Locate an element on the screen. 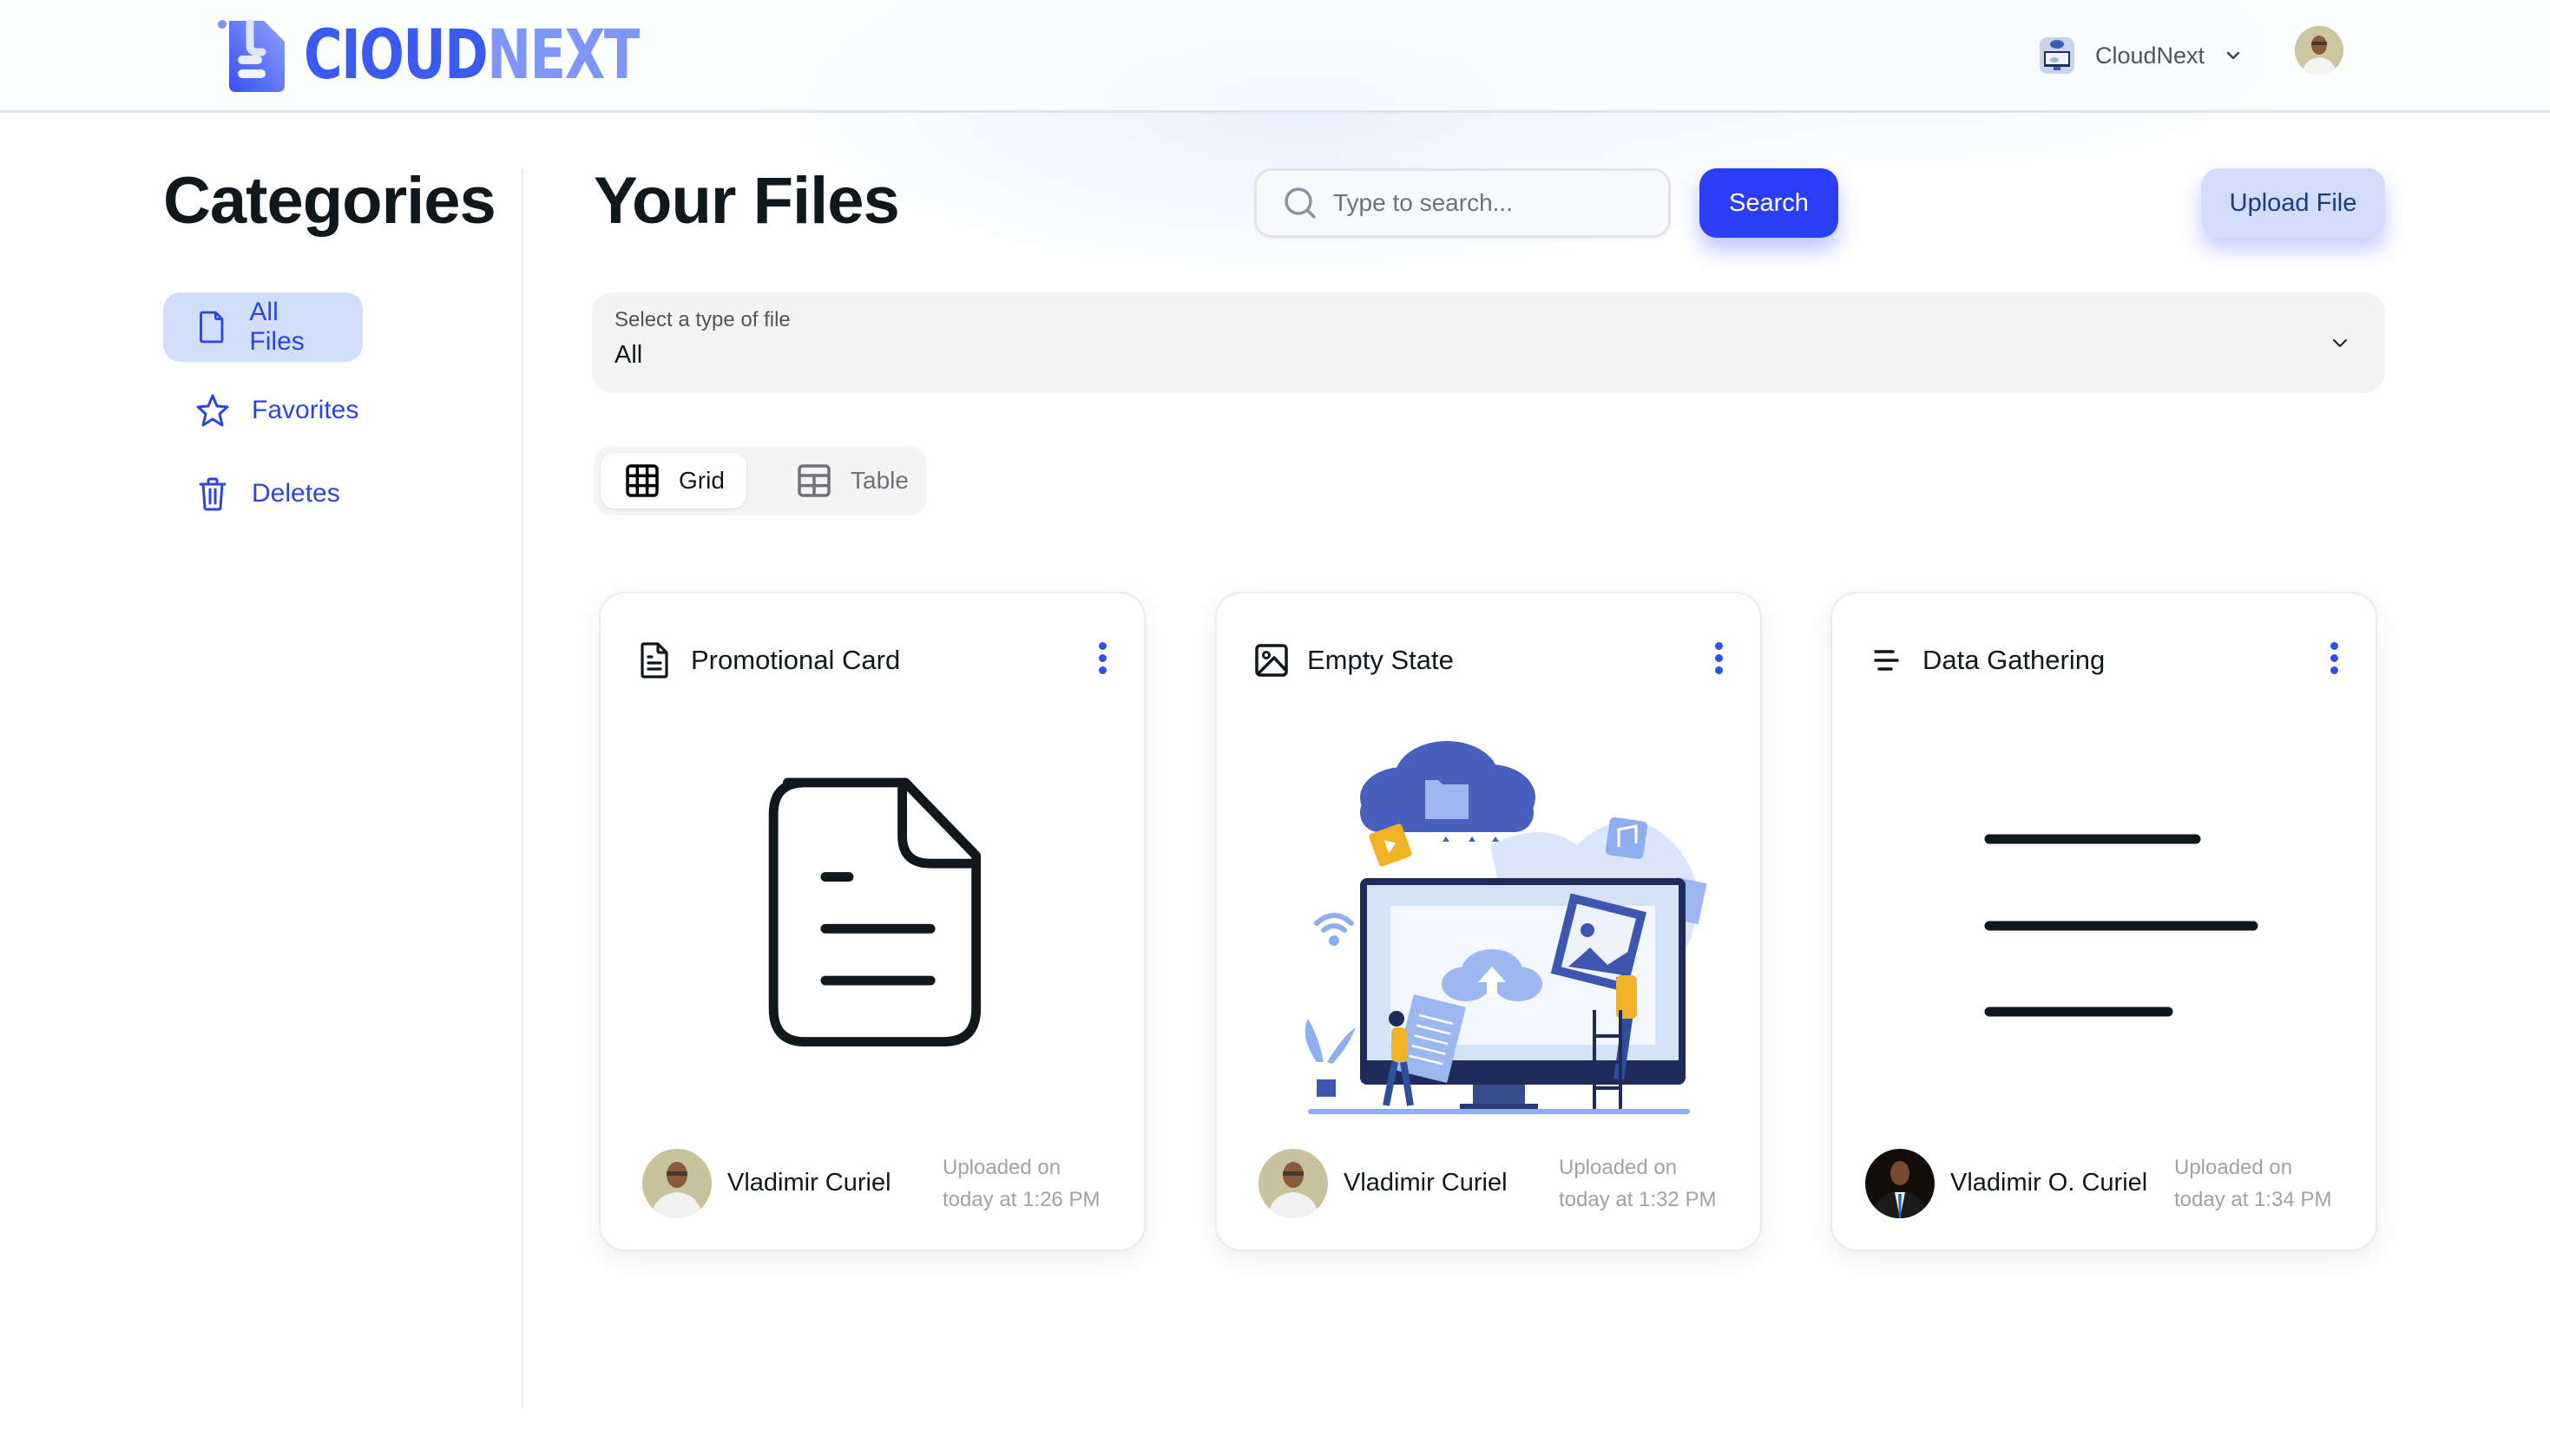 This screenshot has width=2550, height=1456. file-type-select-value: All is located at coordinates (628, 355).